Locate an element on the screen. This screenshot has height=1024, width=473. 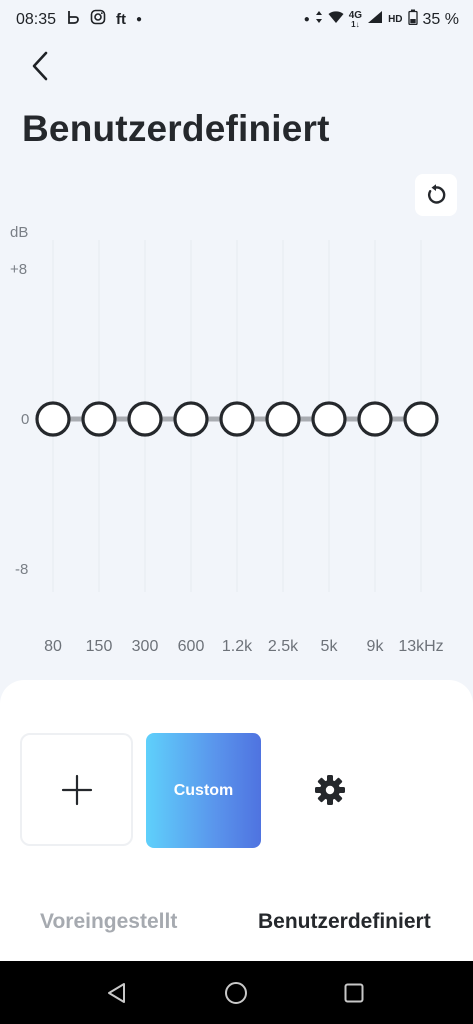
plus-icon is located at coordinates (76, 789).